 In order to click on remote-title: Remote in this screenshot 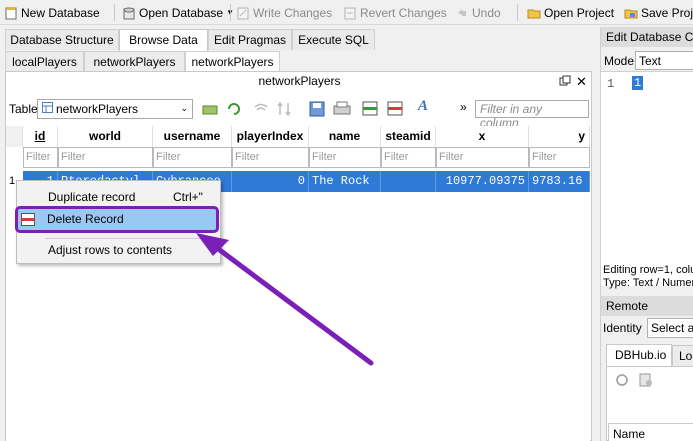, I will do `click(647, 306)`.